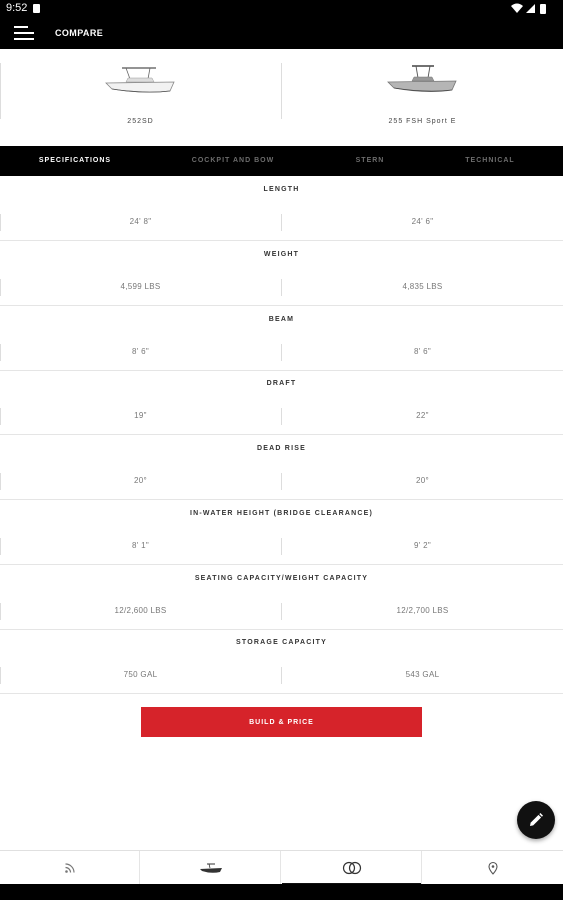  I want to click on nav-item-feed, so click(70, 868).